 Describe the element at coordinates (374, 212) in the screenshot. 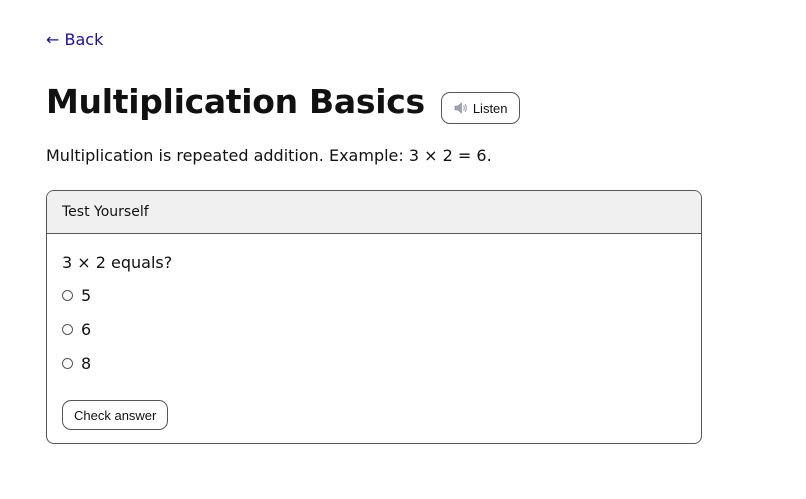

I see `quiz-header: Test Yourself` at that location.